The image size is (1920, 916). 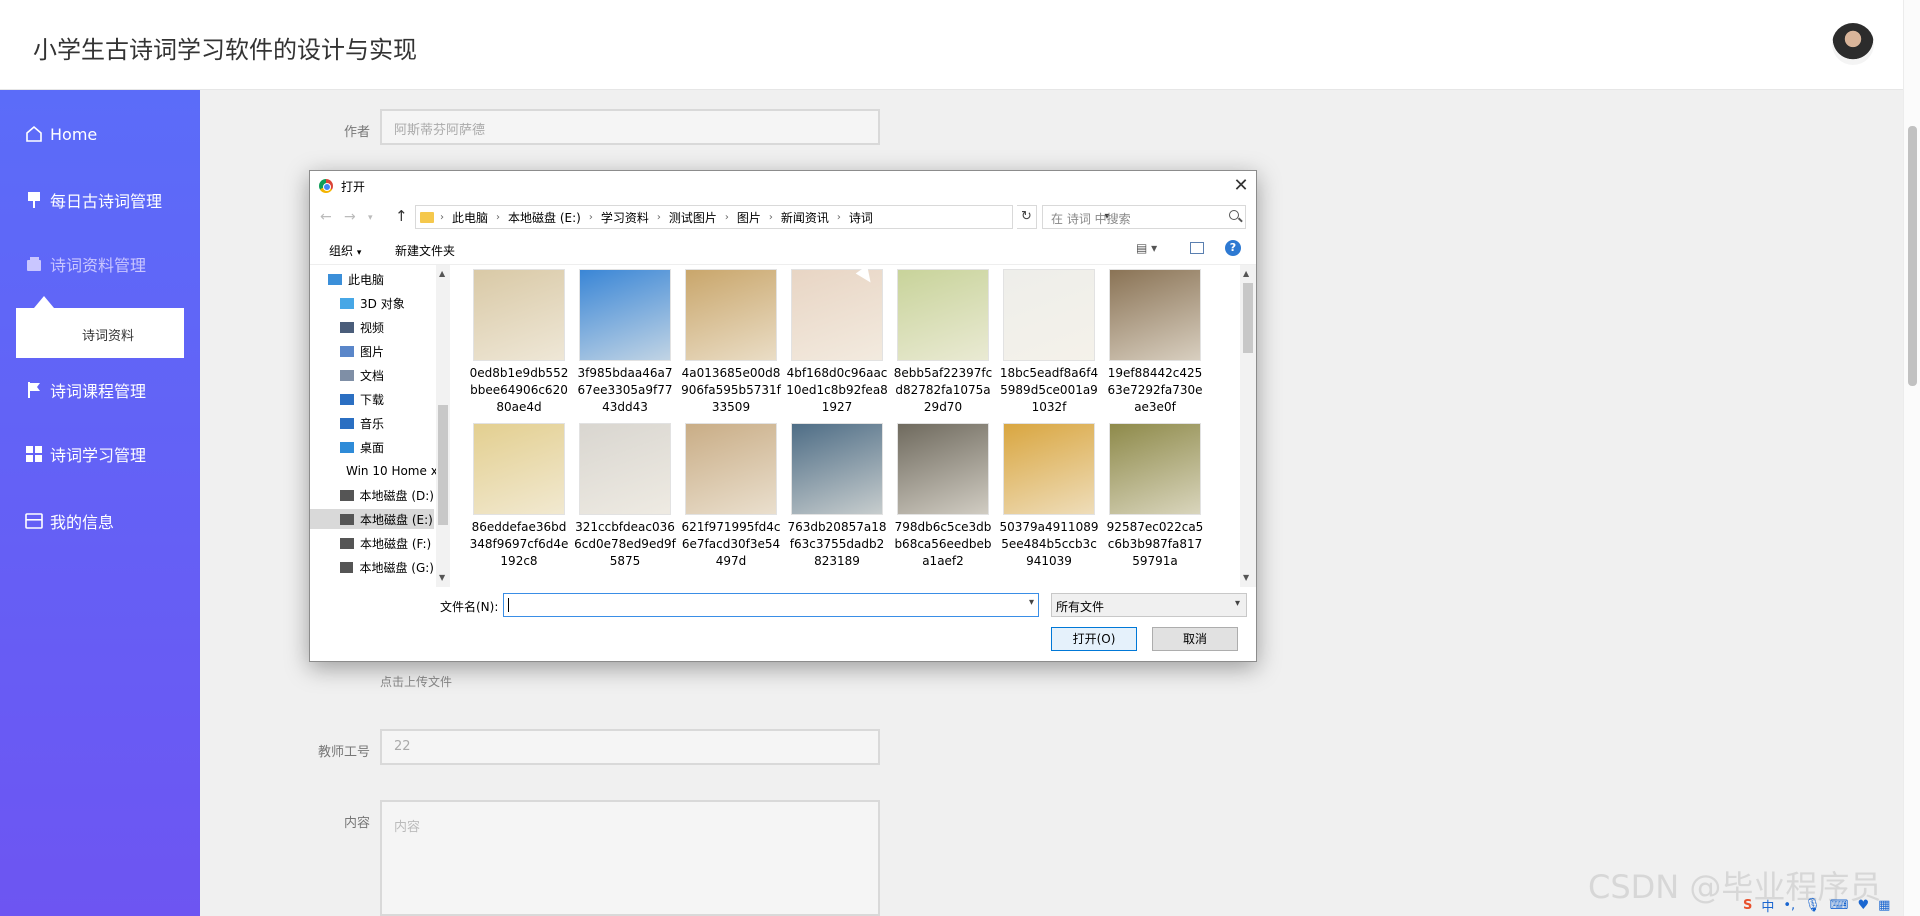 I want to click on file-name: 621f971995fd4c6e7facd30f3e54497d, so click(x=731, y=544).